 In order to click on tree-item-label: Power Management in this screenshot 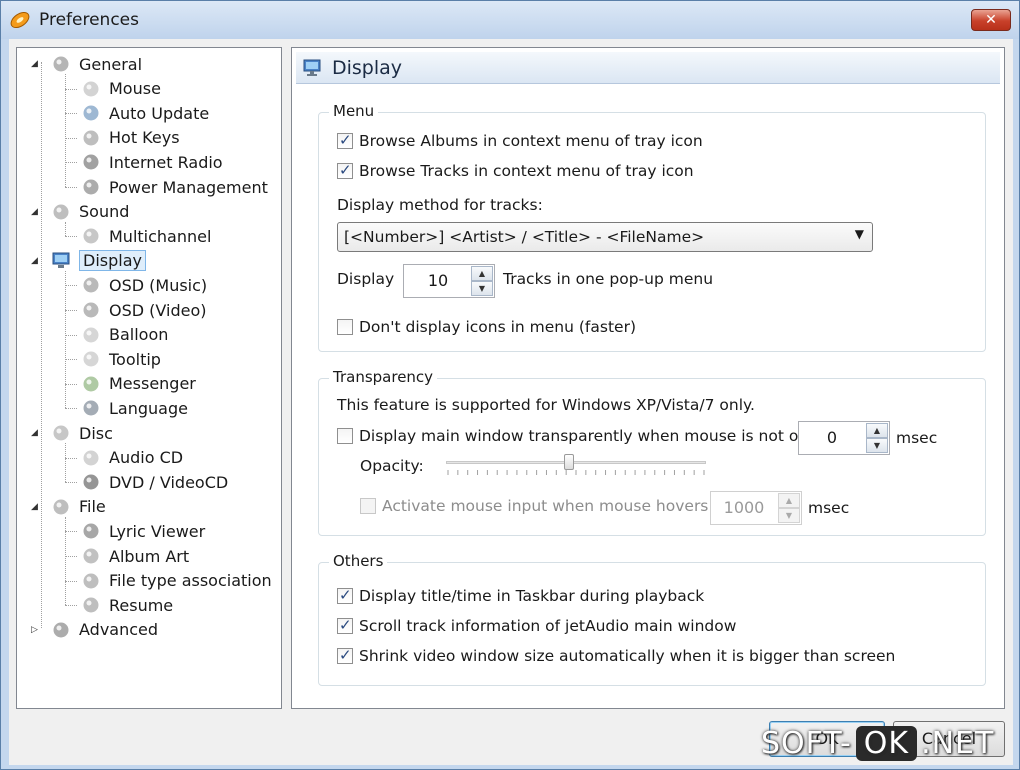, I will do `click(188, 187)`.